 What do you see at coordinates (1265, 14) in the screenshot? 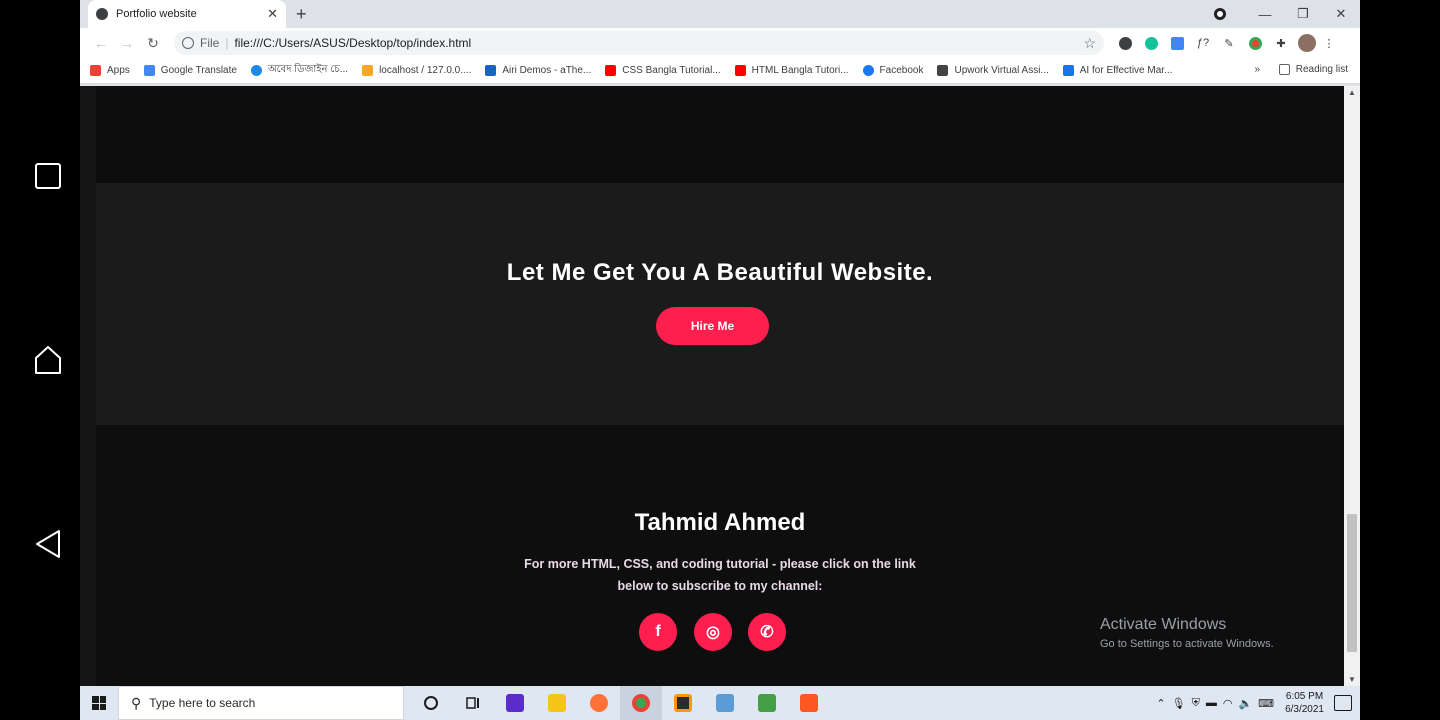
I see `minimize-button: —` at bounding box center [1265, 14].